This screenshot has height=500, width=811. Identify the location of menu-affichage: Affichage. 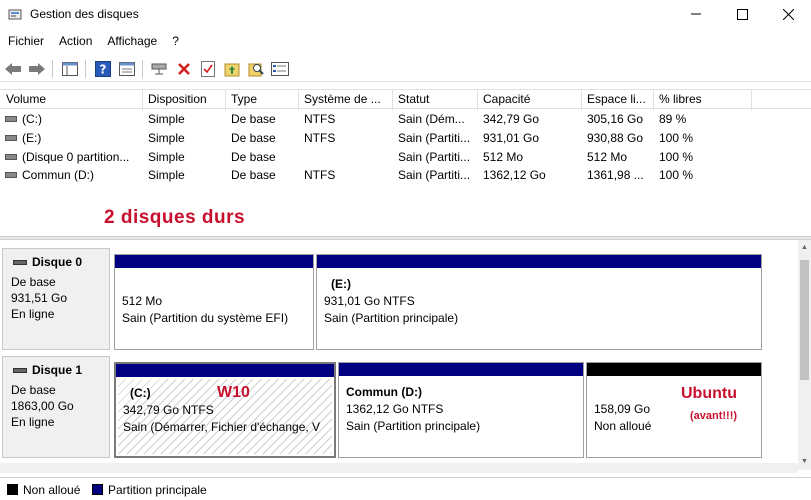
(131, 42).